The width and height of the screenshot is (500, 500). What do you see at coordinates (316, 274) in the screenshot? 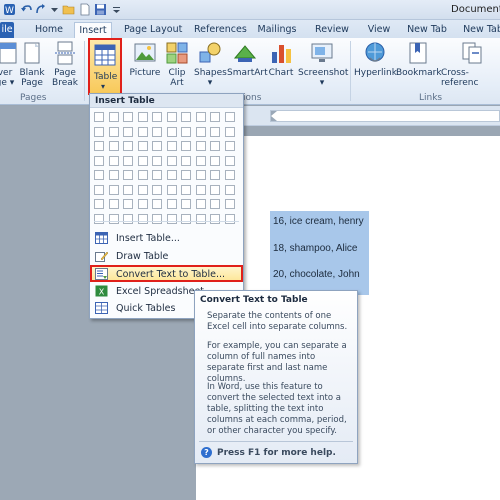
I see `document-line: 20, chocolate, John` at bounding box center [316, 274].